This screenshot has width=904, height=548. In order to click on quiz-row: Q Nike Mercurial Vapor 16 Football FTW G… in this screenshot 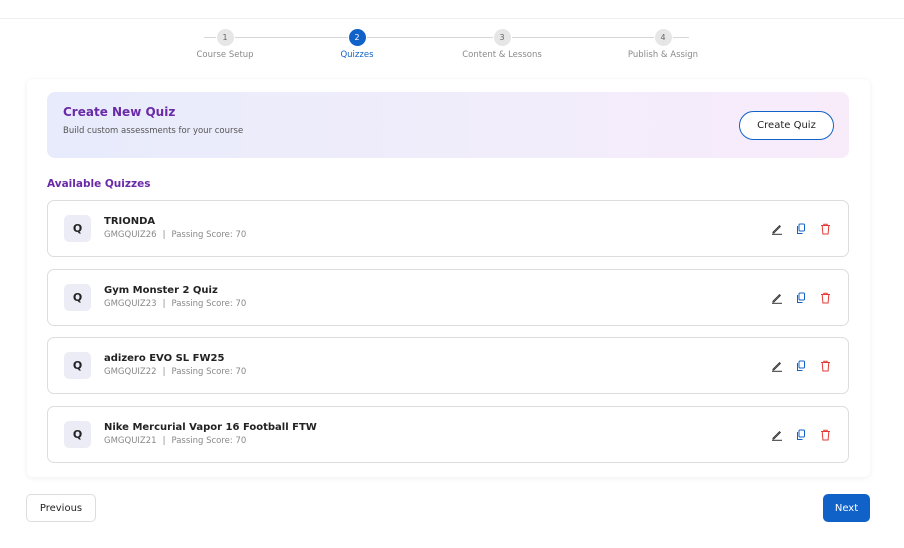, I will do `click(448, 434)`.